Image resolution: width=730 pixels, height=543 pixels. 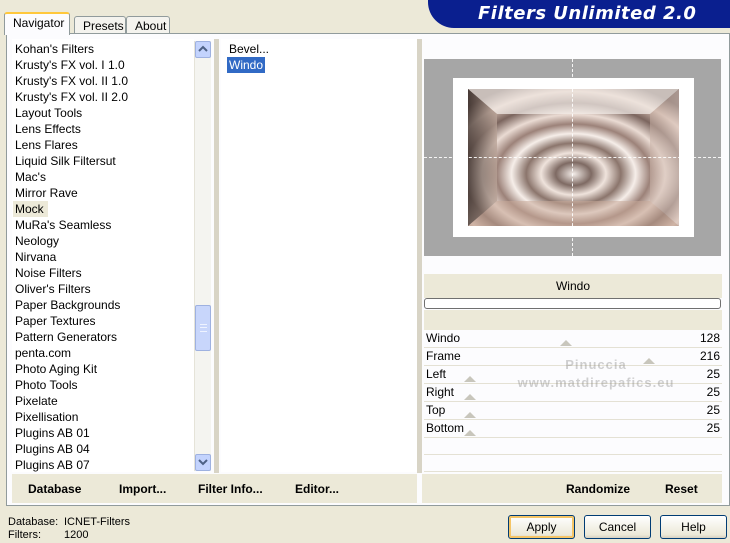 I want to click on param-row-left: Left 25, so click(x=573, y=375).